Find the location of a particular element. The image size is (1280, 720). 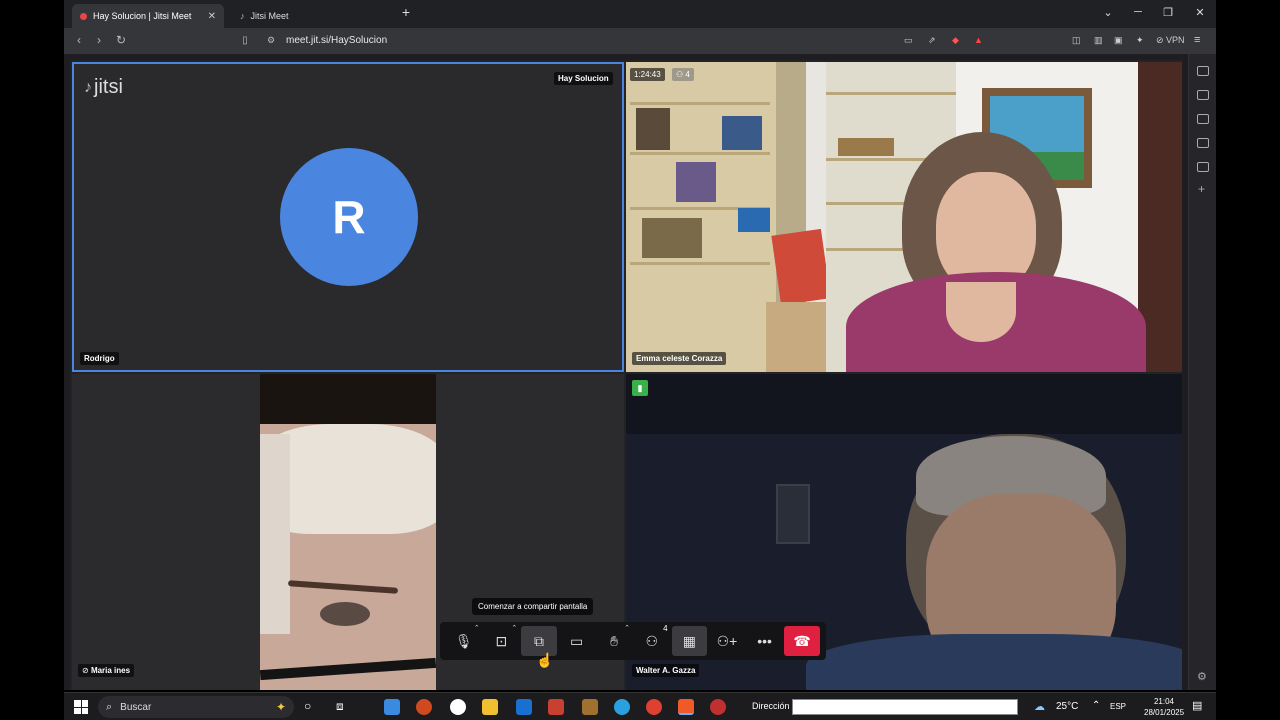

menu-icon: ≡ is located at coordinates (1197, 40).